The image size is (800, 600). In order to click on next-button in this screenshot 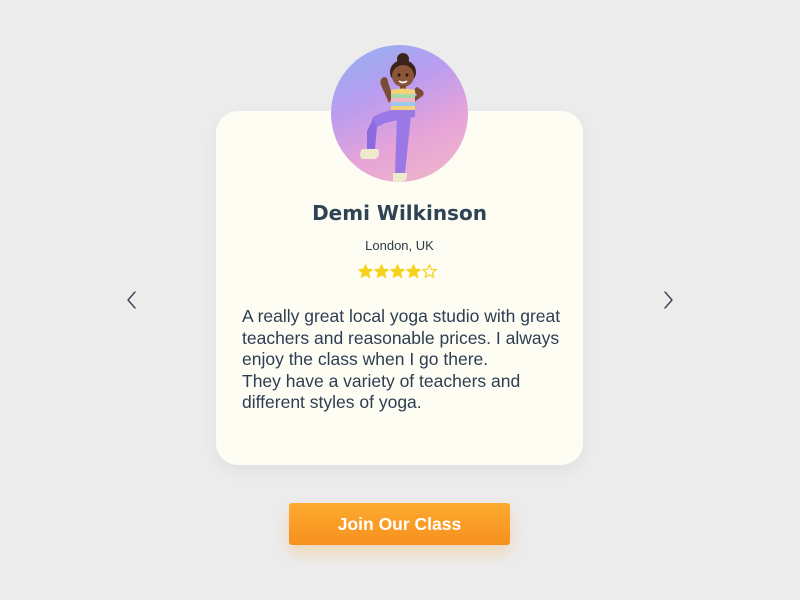, I will do `click(668, 300)`.